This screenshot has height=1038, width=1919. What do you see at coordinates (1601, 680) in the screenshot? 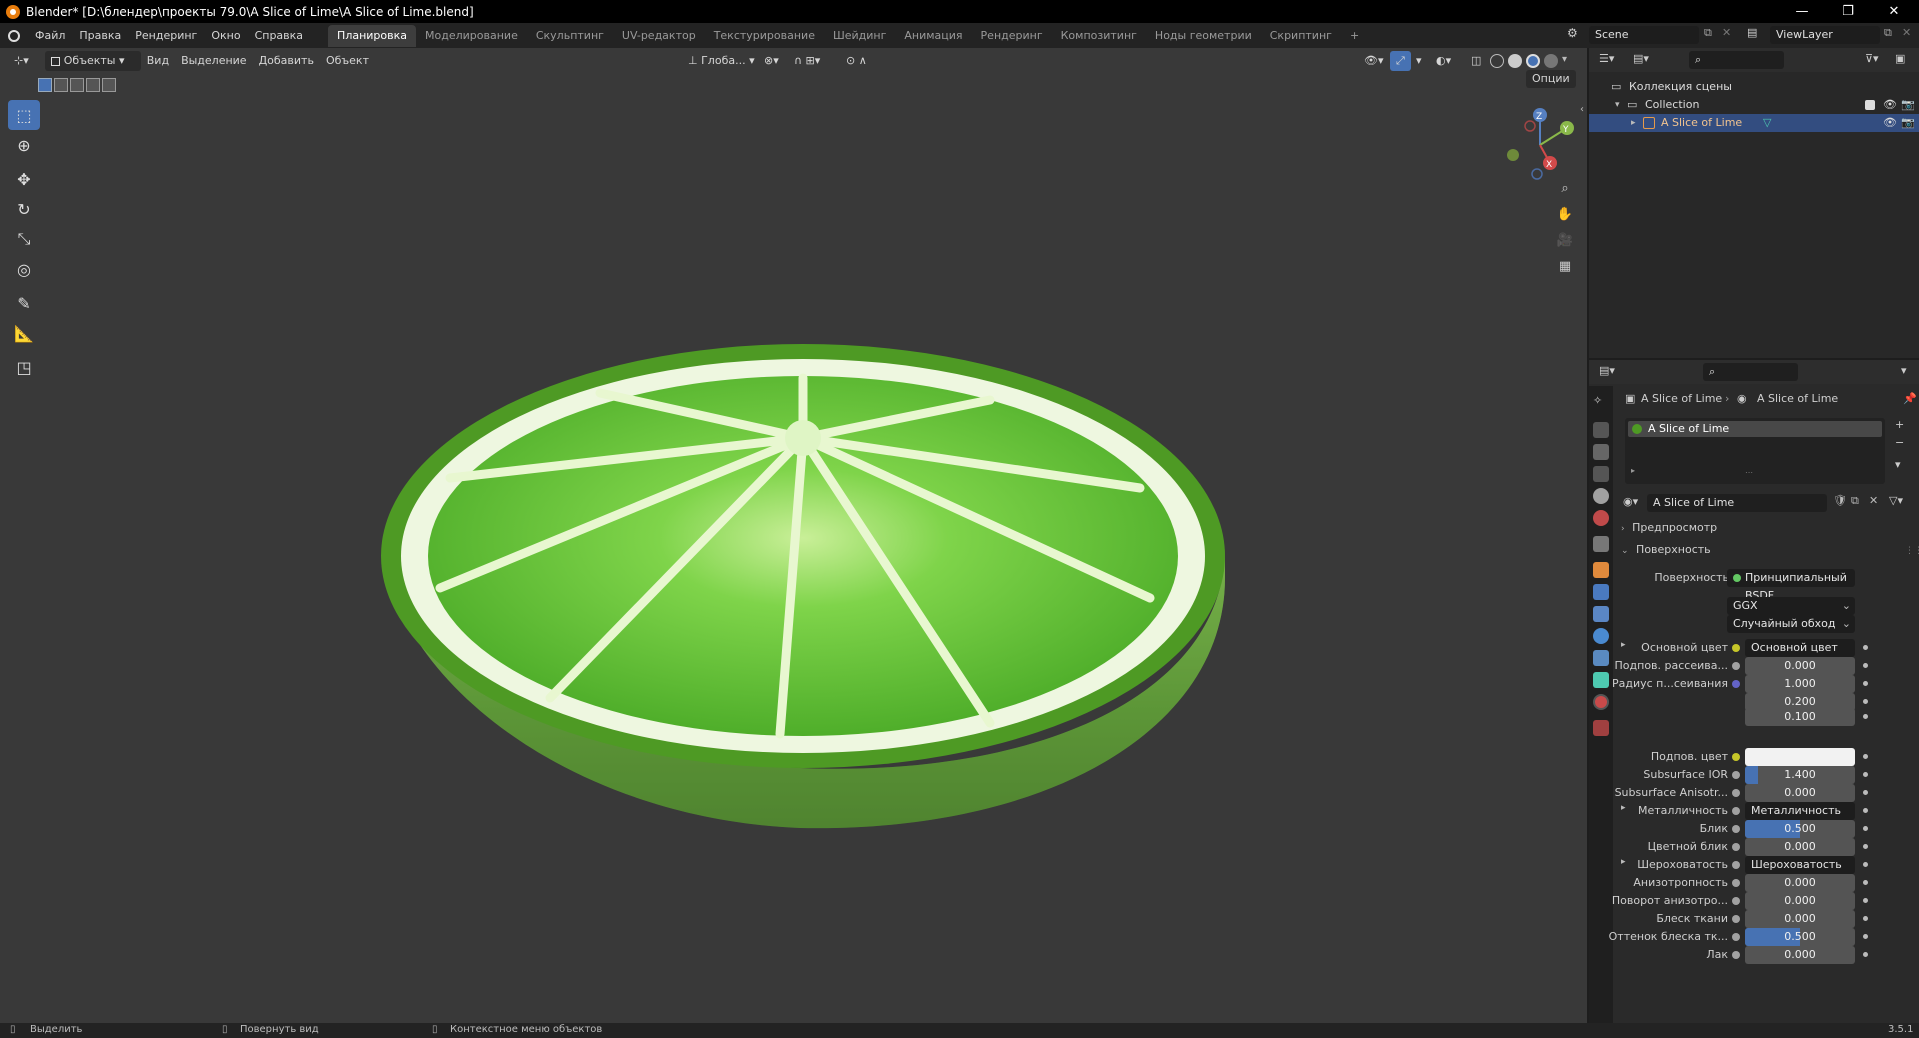
I see `object-data-tab-icon` at bounding box center [1601, 680].